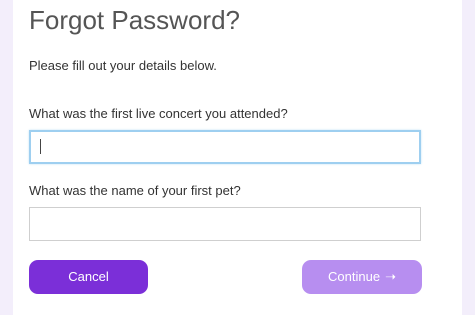 This screenshot has width=475, height=315. What do you see at coordinates (40, 146) in the screenshot?
I see `text-caret` at bounding box center [40, 146].